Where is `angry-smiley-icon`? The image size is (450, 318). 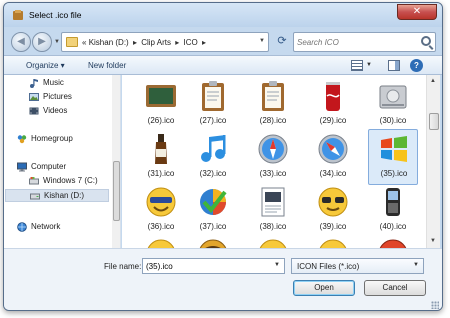
angry-smiley-icon is located at coordinates (393, 243).